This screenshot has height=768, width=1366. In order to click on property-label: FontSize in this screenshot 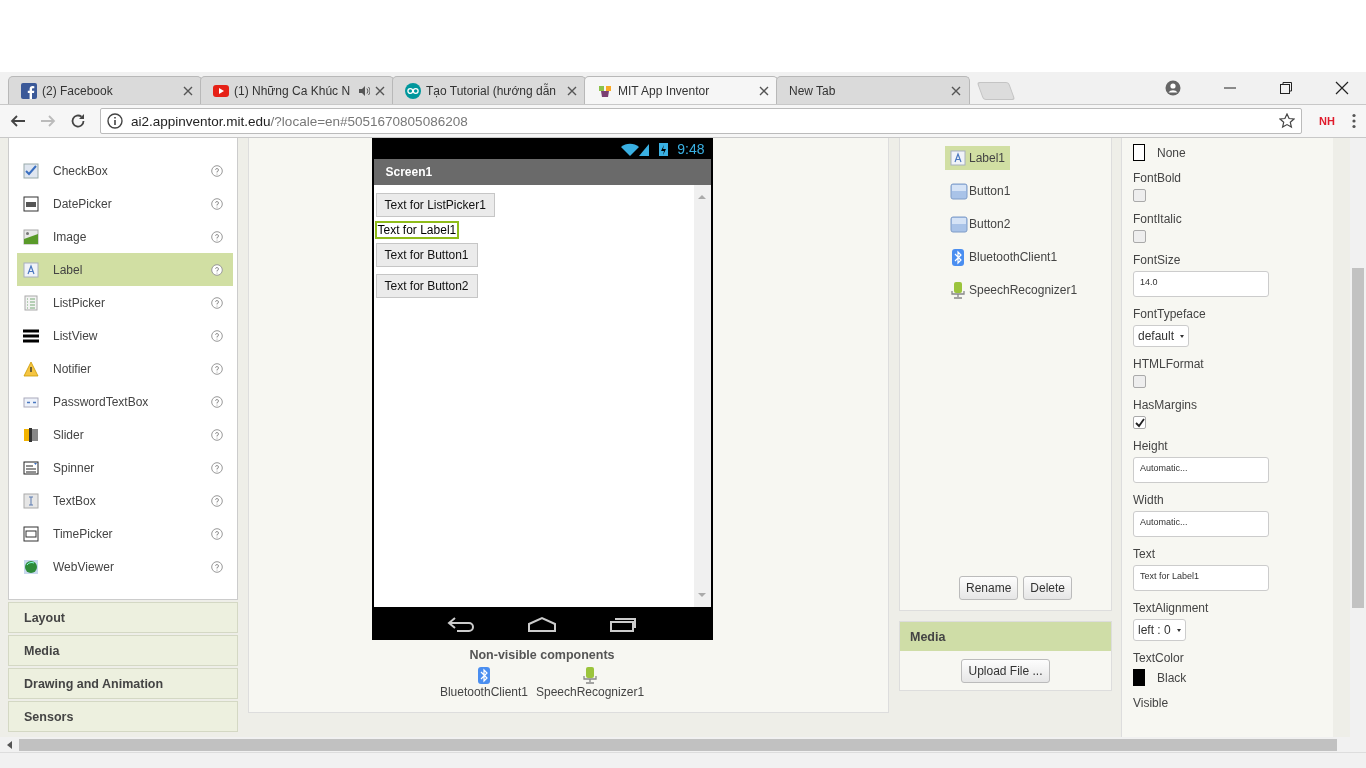, I will do `click(1157, 260)`.